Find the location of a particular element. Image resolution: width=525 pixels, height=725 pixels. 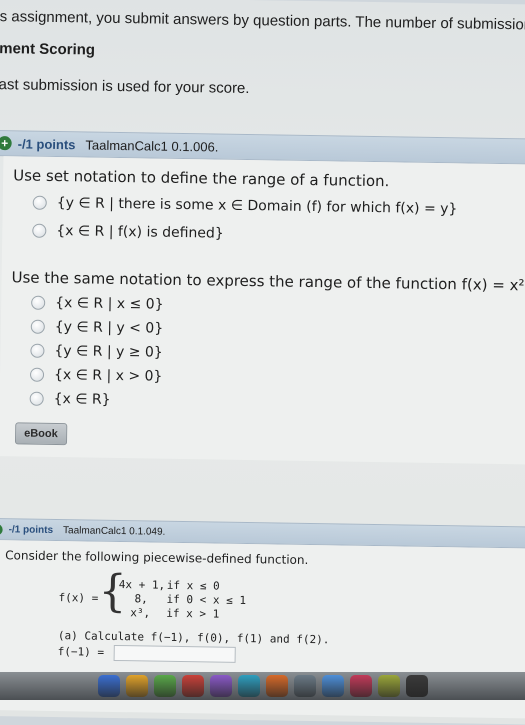

piece-2-expr: 8, is located at coordinates (141, 599).